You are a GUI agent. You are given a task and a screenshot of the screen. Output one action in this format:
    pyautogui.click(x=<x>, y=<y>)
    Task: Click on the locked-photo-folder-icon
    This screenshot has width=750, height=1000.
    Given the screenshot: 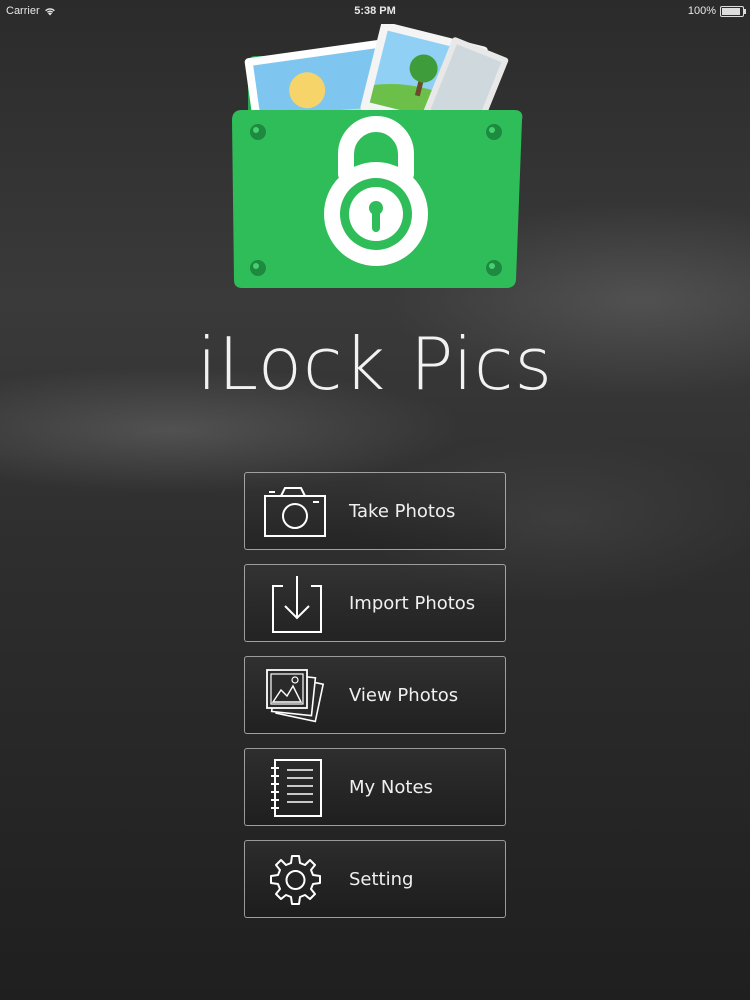 What is the action you would take?
    pyautogui.click(x=377, y=156)
    